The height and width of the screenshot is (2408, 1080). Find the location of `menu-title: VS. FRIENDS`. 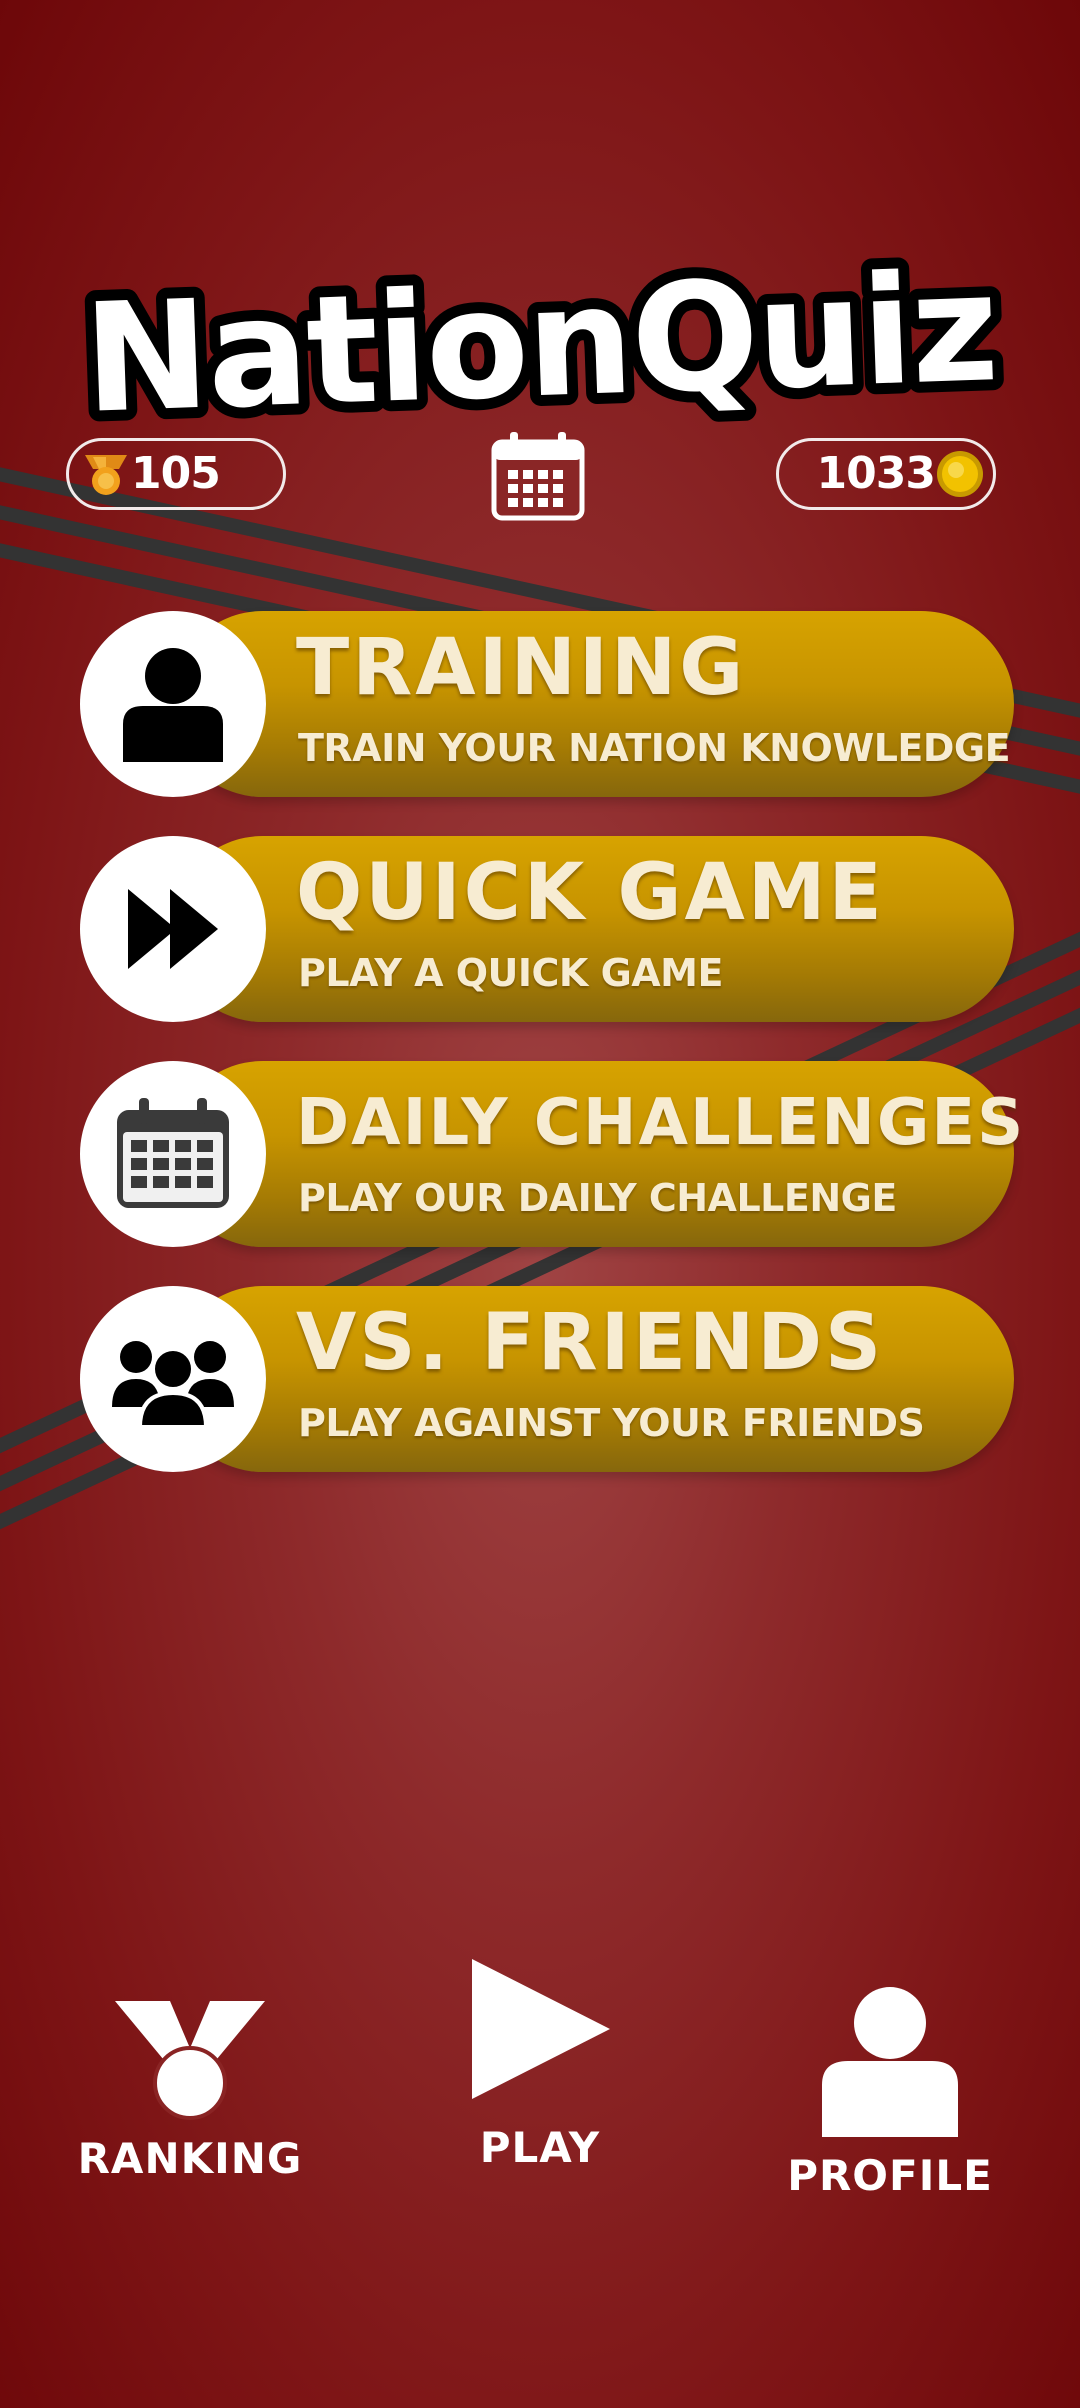

menu-title: VS. FRIENDS is located at coordinates (590, 1343).